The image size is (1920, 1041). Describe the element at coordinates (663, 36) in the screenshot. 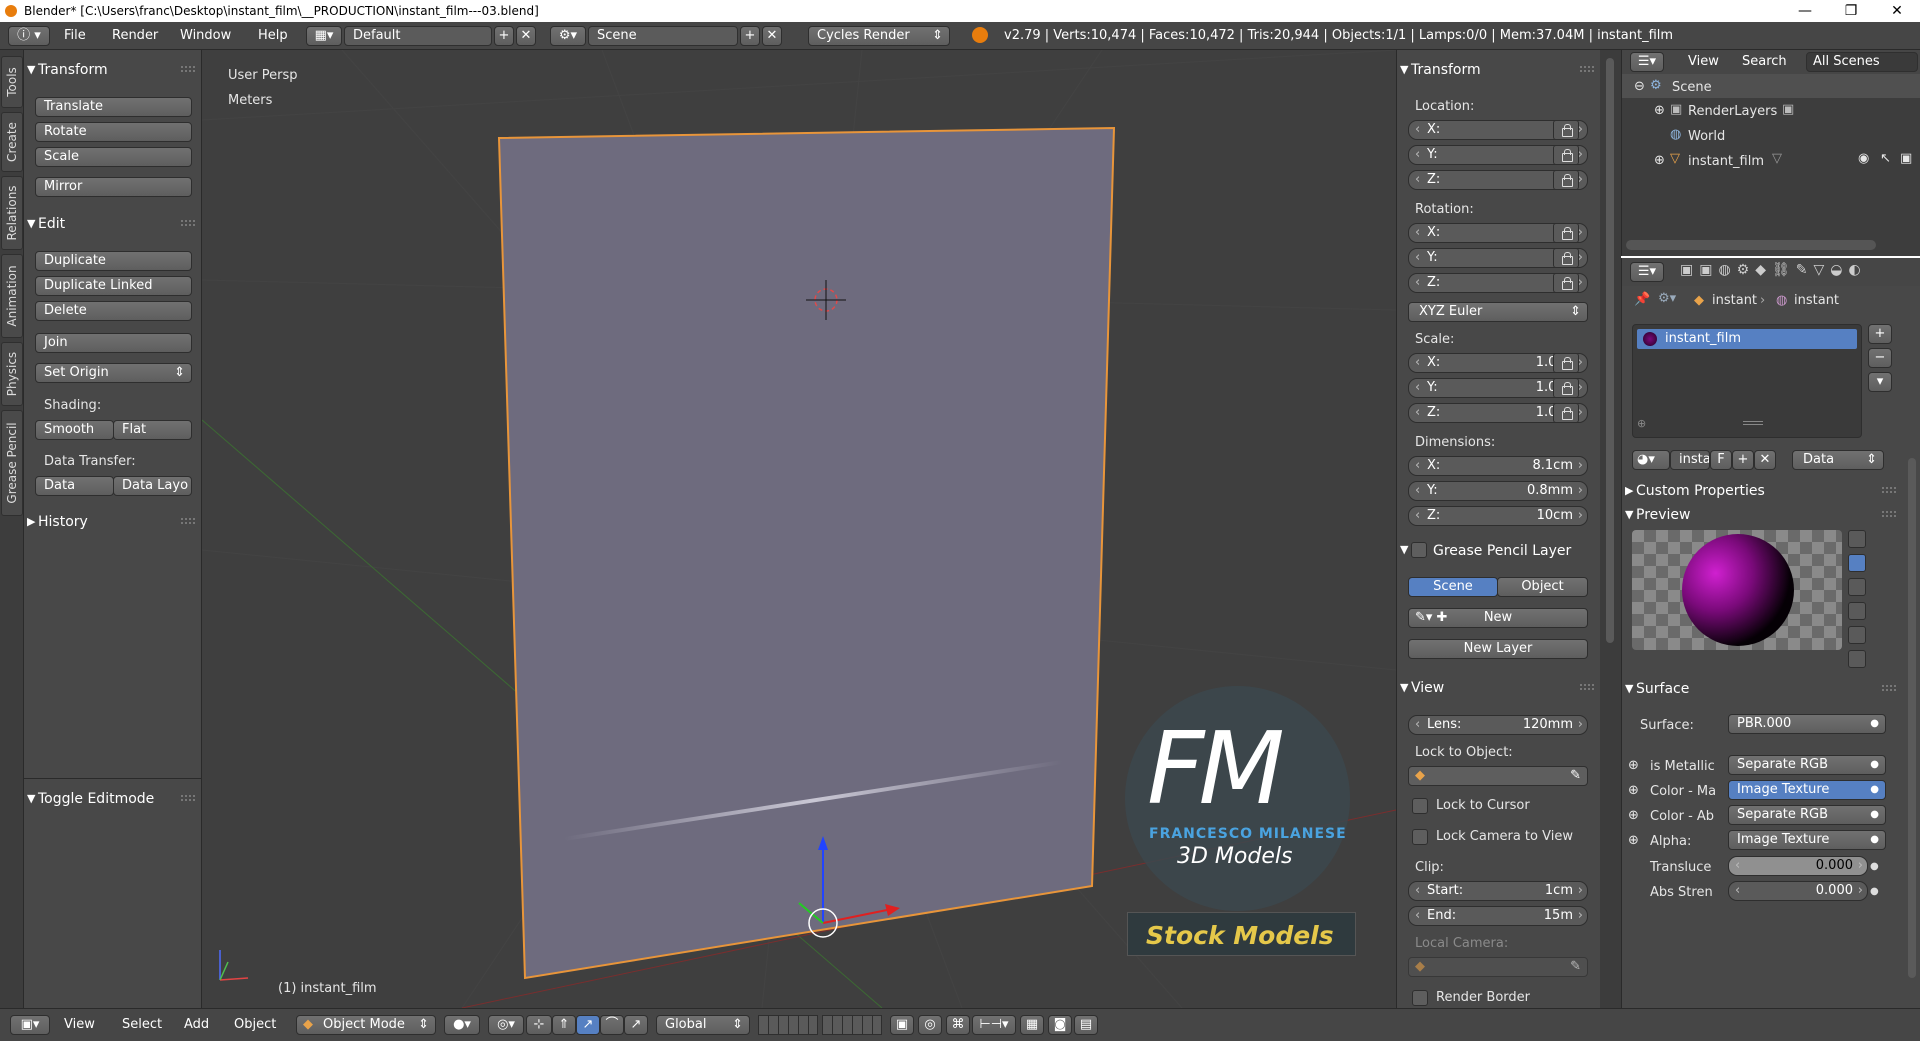

I see `scene-field: Scene` at that location.